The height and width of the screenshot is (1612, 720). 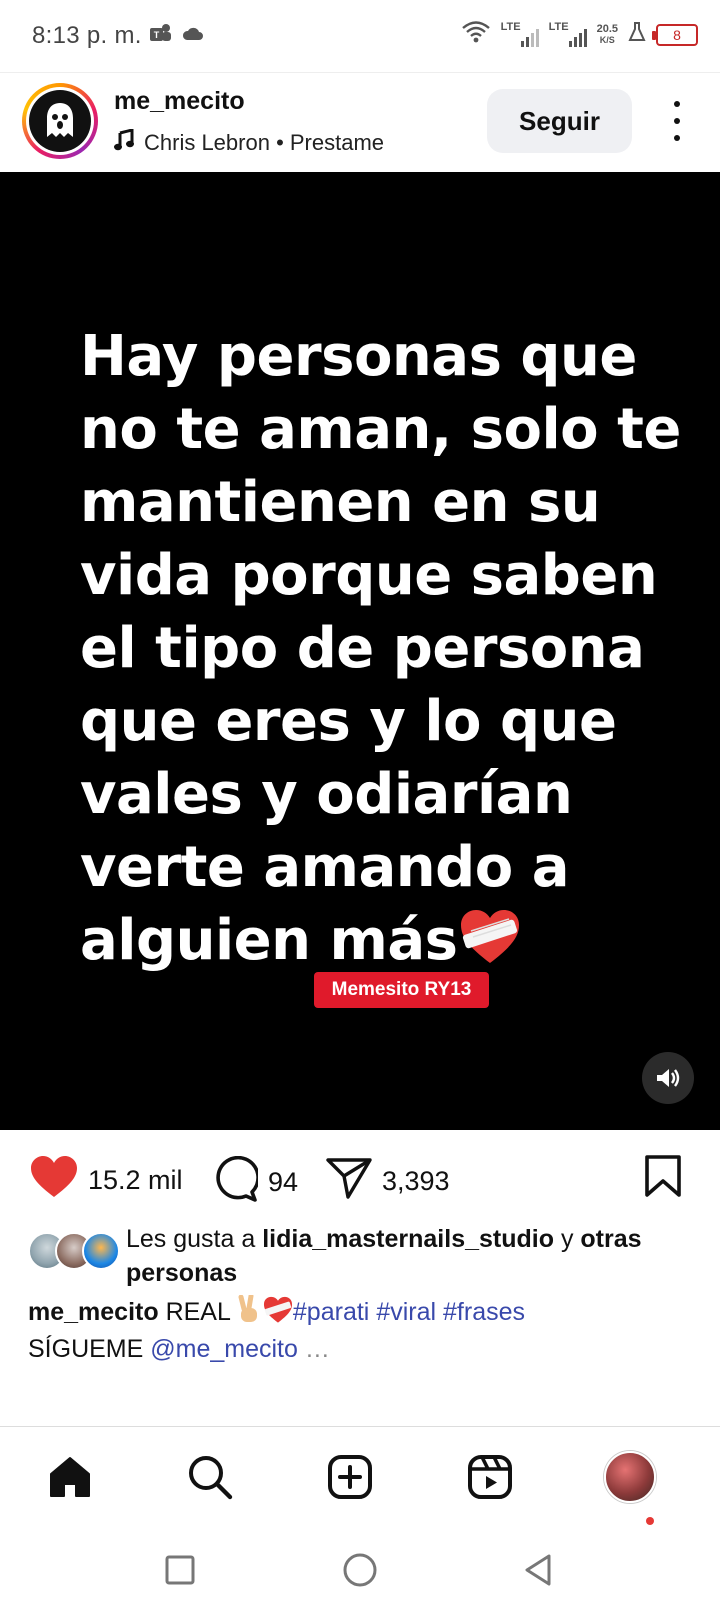 I want to click on volume-icon, so click(x=668, y=1078).